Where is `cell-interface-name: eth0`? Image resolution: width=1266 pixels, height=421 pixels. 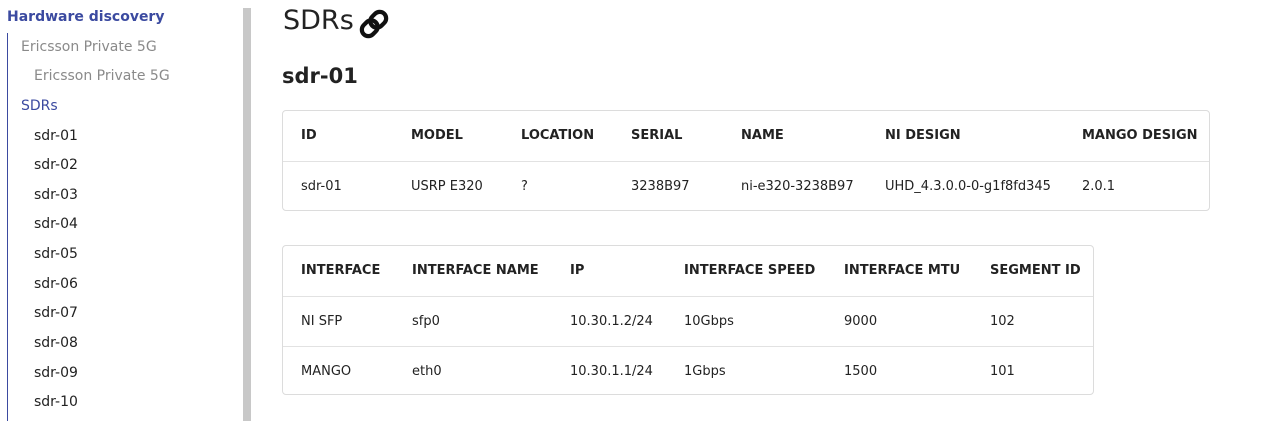 cell-interface-name: eth0 is located at coordinates (427, 371).